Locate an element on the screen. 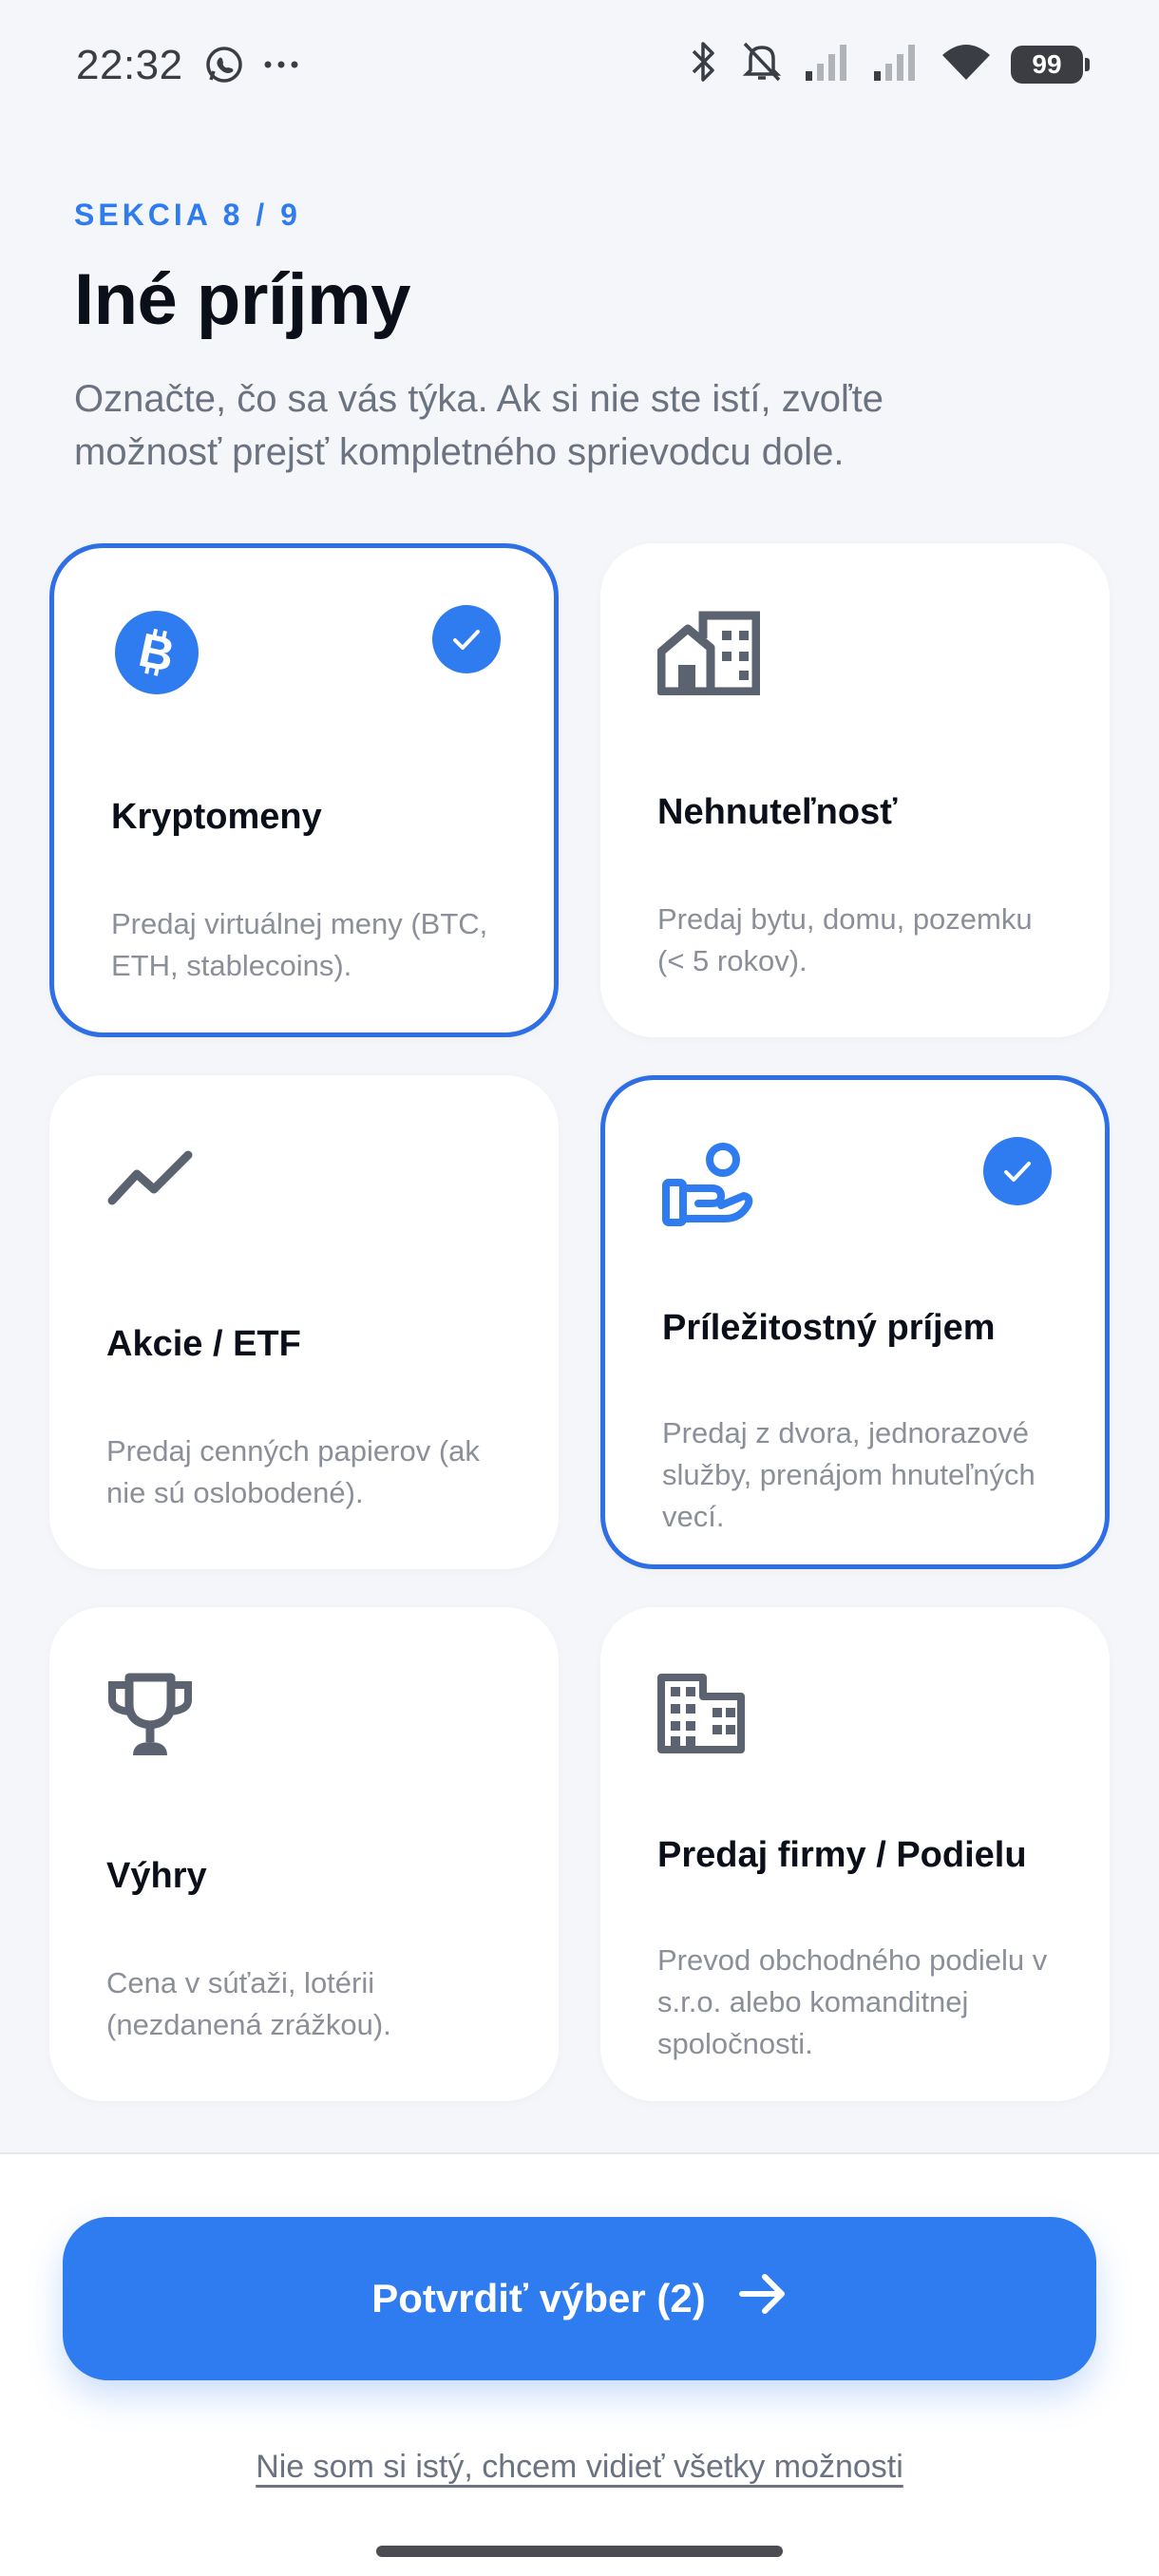 This screenshot has width=1159, height=2576. page-title: Iné príjmy is located at coordinates (242, 299).